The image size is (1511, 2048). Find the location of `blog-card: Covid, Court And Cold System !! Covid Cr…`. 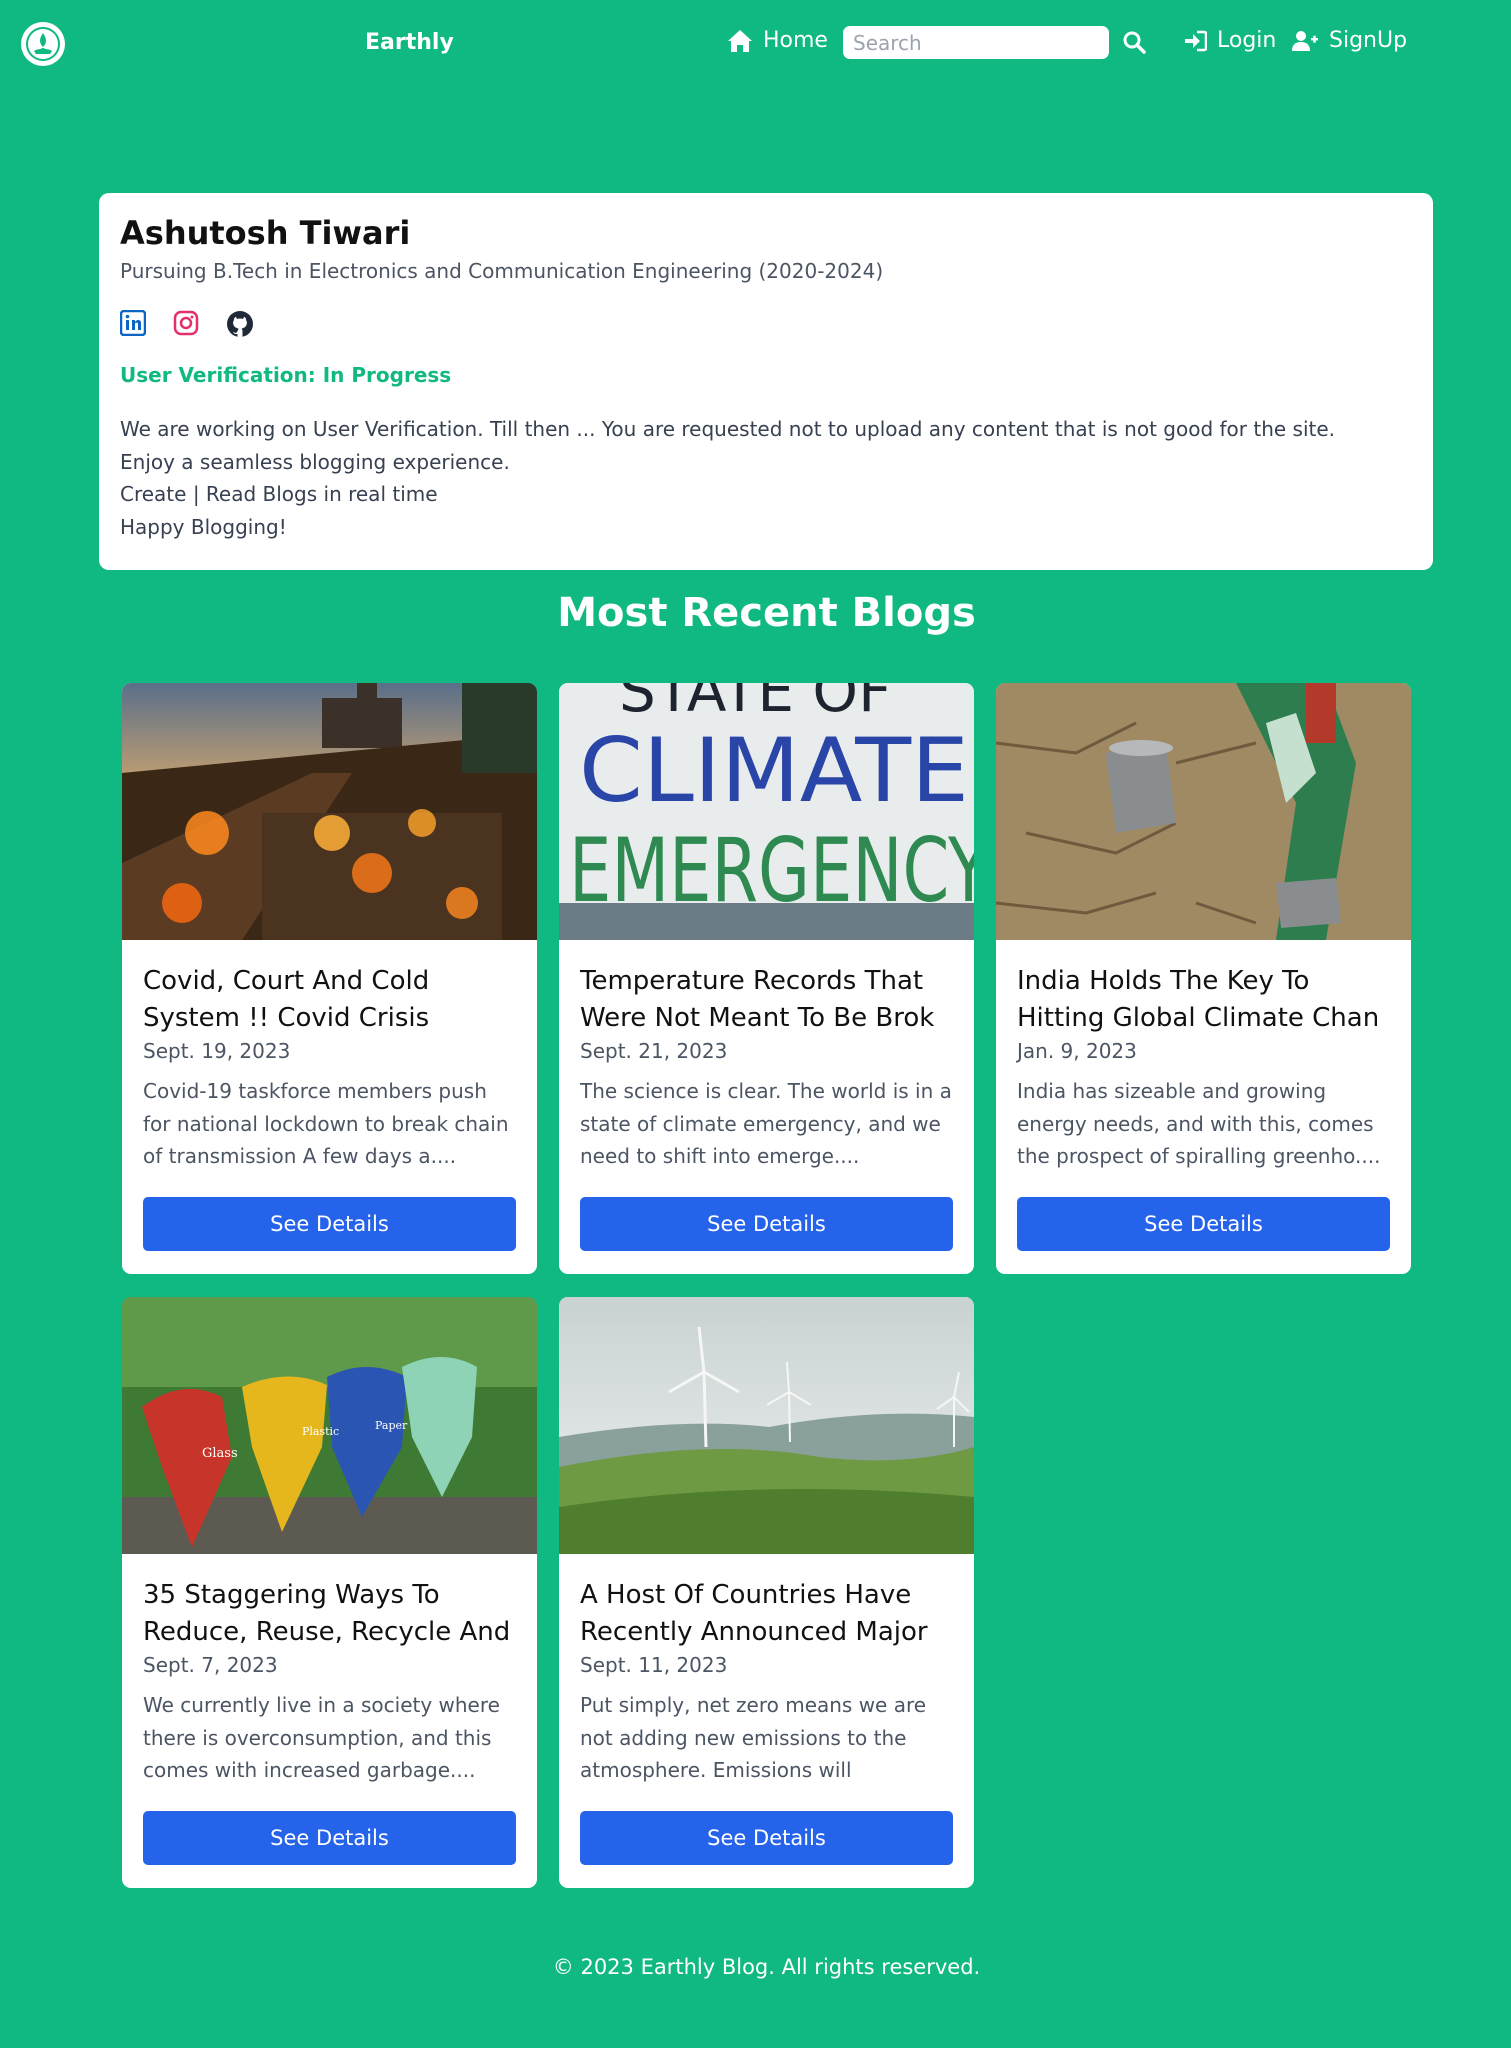

blog-card: Covid, Court And Cold System !! Covid Cr… is located at coordinates (329, 978).